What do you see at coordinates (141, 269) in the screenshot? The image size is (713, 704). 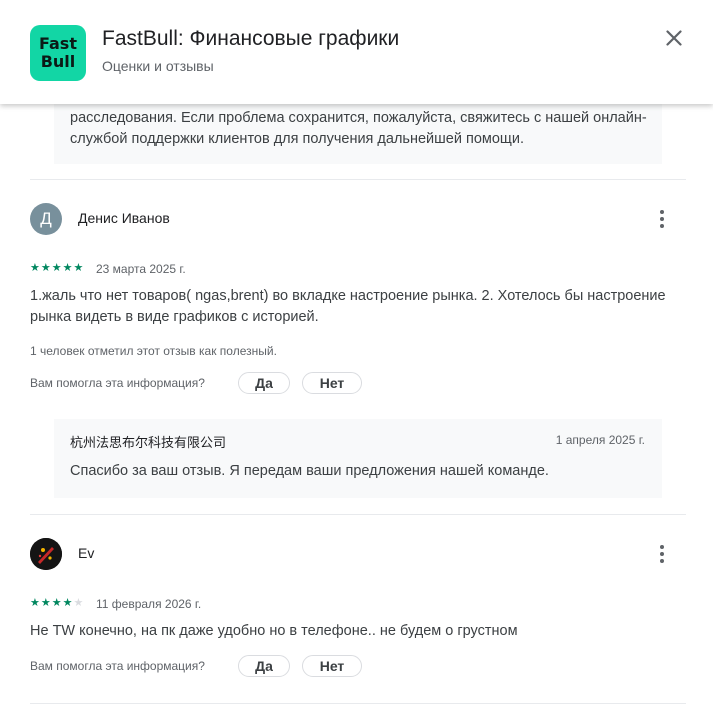 I see `review-date: 23 марта 2025 г.` at bounding box center [141, 269].